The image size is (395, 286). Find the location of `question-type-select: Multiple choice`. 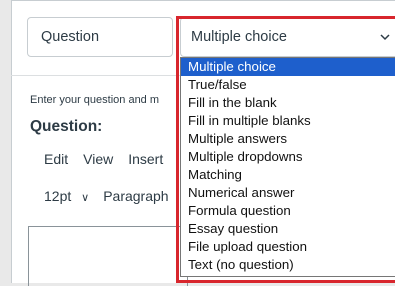

question-type-select: Multiple choice is located at coordinates (287, 37).